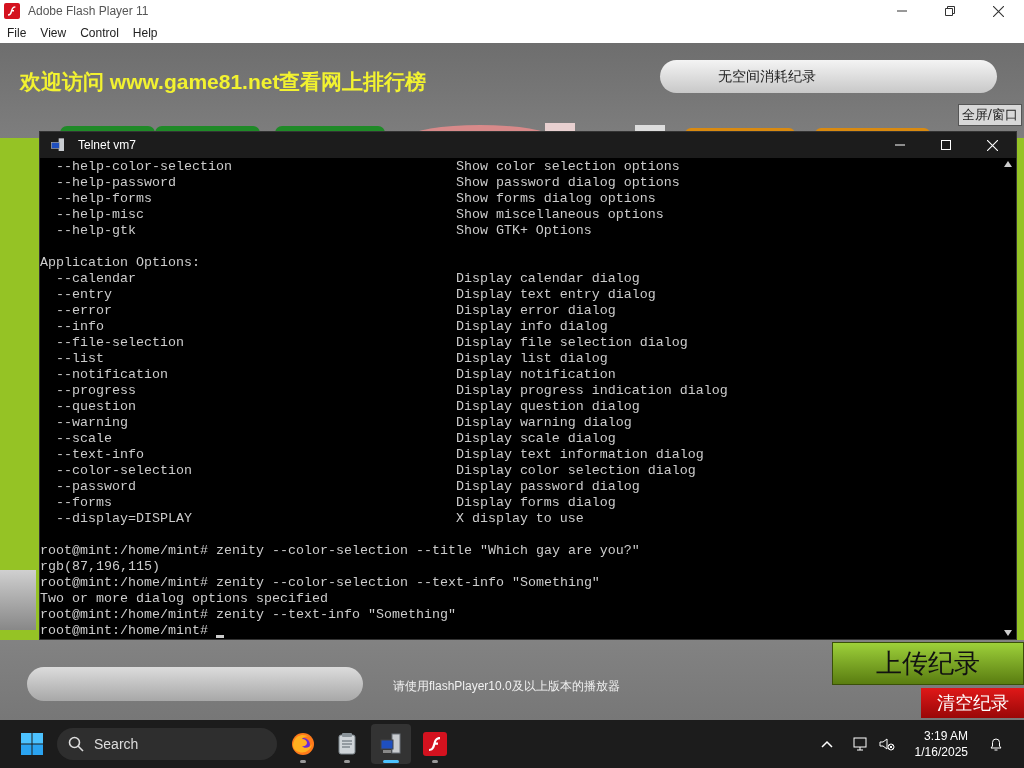  Describe the element at coordinates (100, 215) in the screenshot. I see `option-name: --help-misc` at that location.